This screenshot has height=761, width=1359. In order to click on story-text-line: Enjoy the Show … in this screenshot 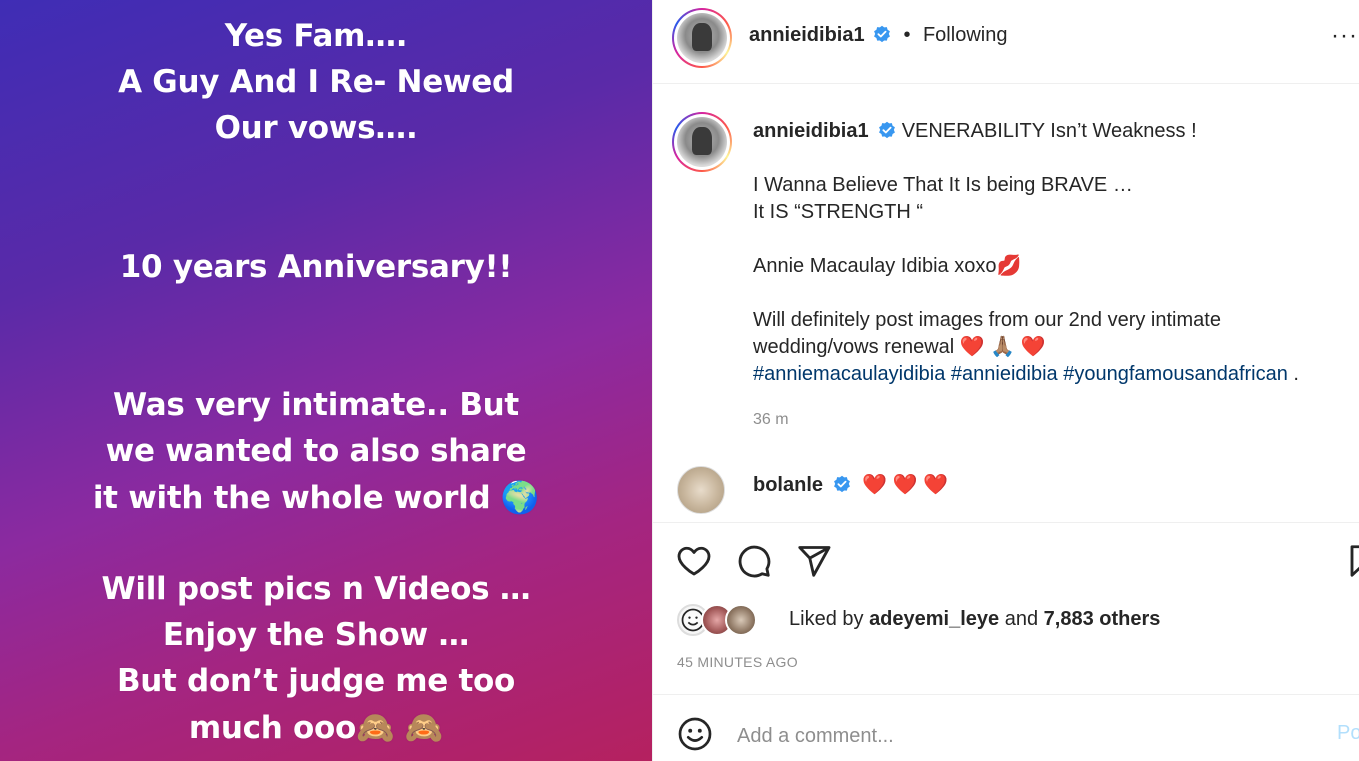, I will do `click(316, 635)`.